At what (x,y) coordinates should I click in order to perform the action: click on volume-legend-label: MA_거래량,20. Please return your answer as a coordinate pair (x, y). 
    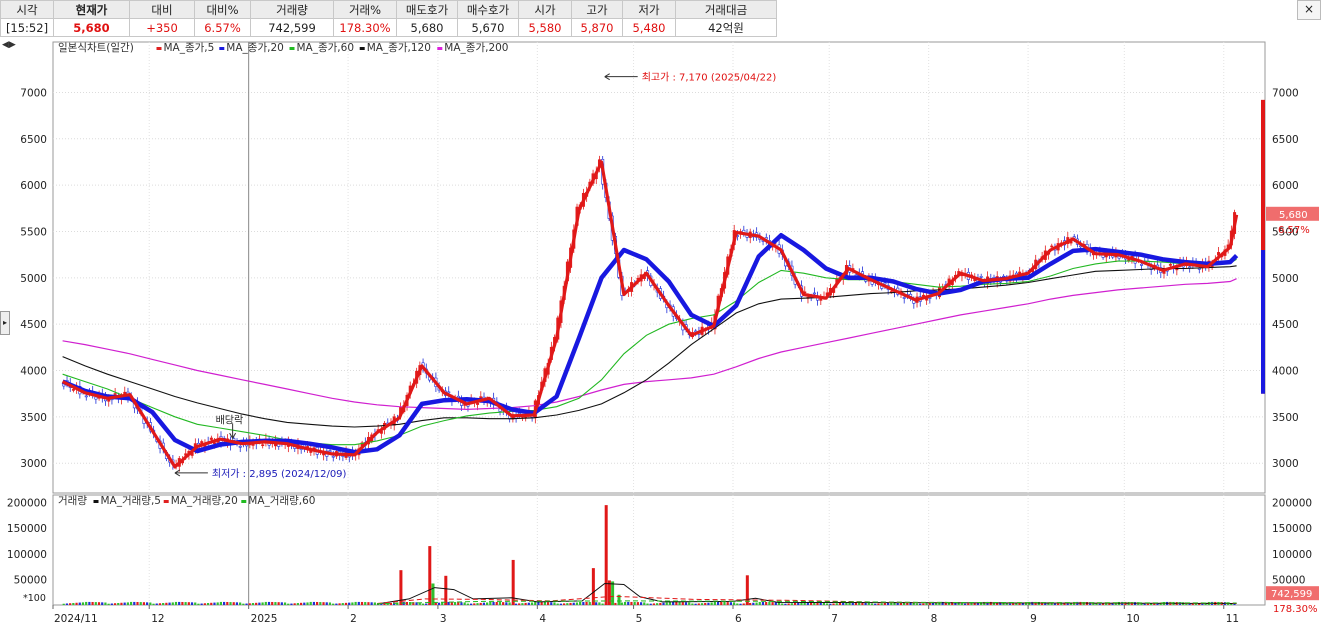
    Looking at the image, I should click on (204, 501).